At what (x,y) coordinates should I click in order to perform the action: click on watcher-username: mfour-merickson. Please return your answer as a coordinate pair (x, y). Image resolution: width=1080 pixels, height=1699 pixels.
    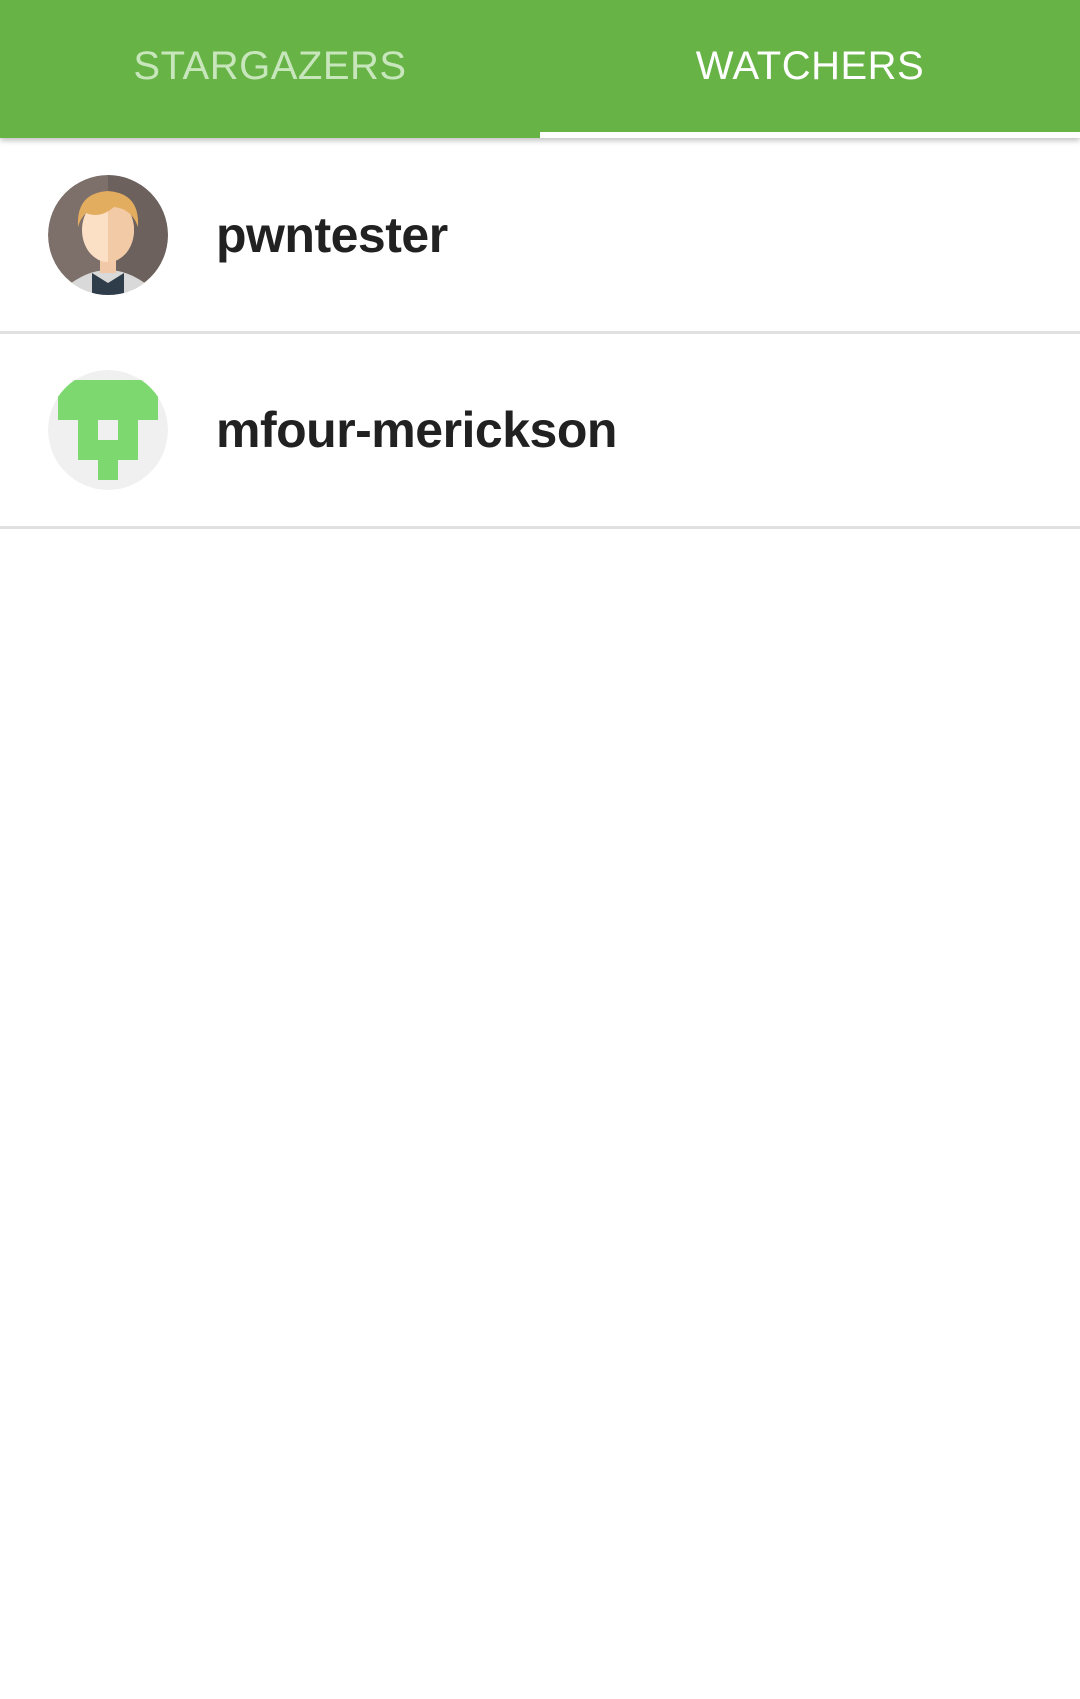
    Looking at the image, I should click on (416, 430).